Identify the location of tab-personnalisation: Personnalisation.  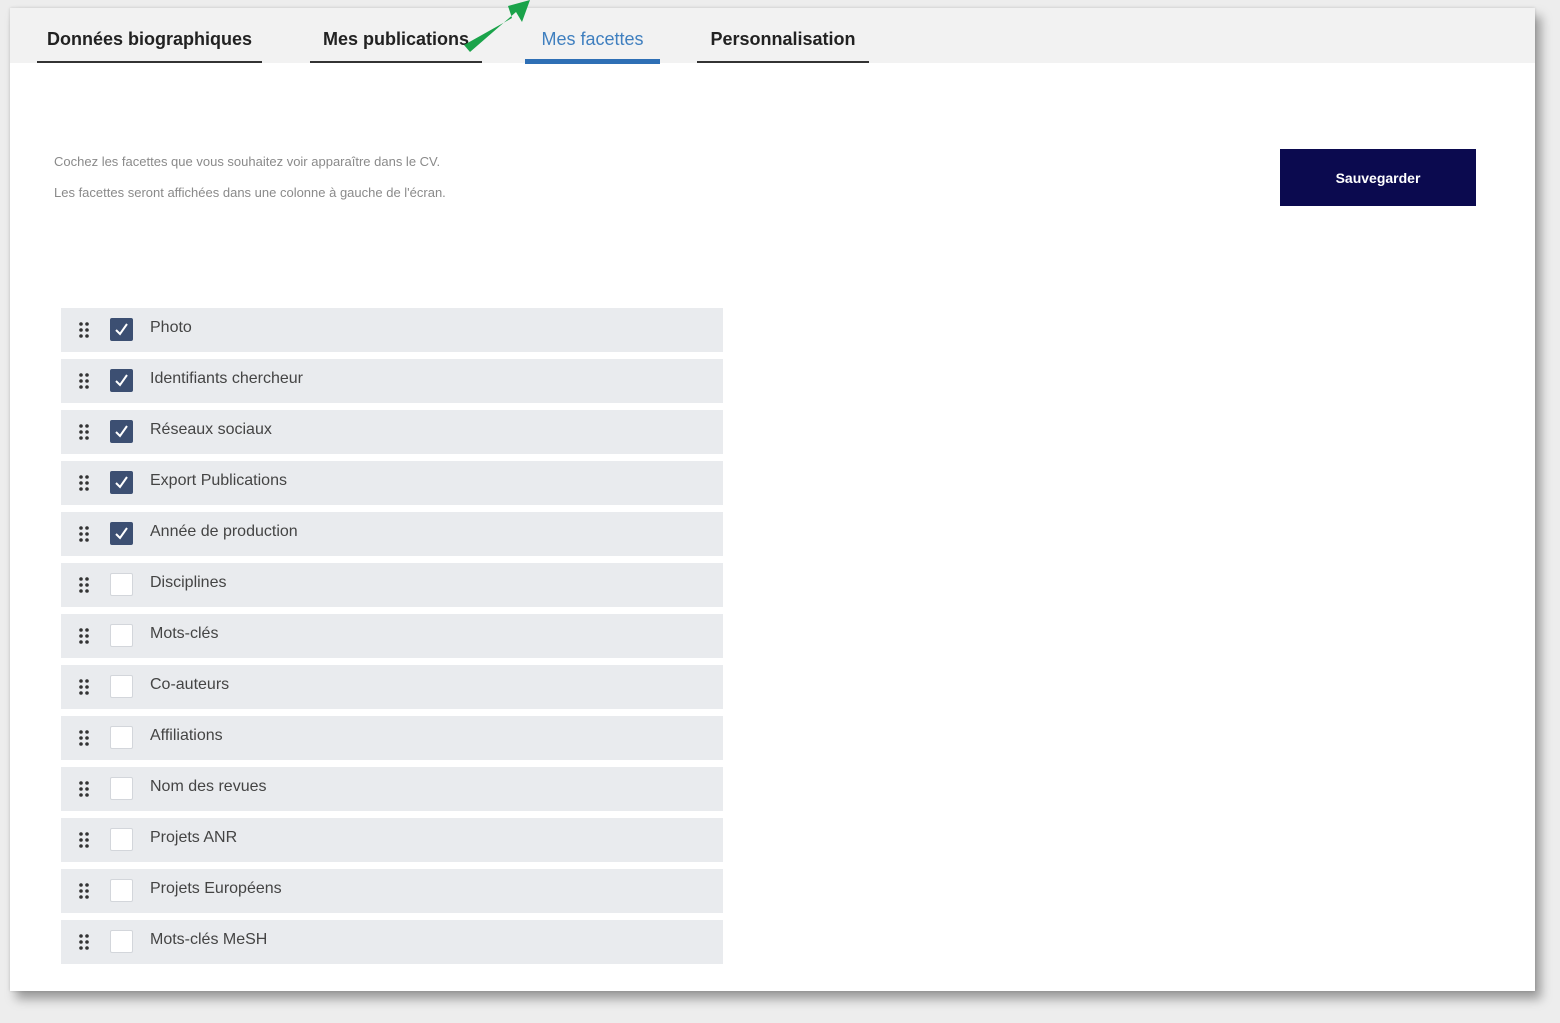
(783, 35).